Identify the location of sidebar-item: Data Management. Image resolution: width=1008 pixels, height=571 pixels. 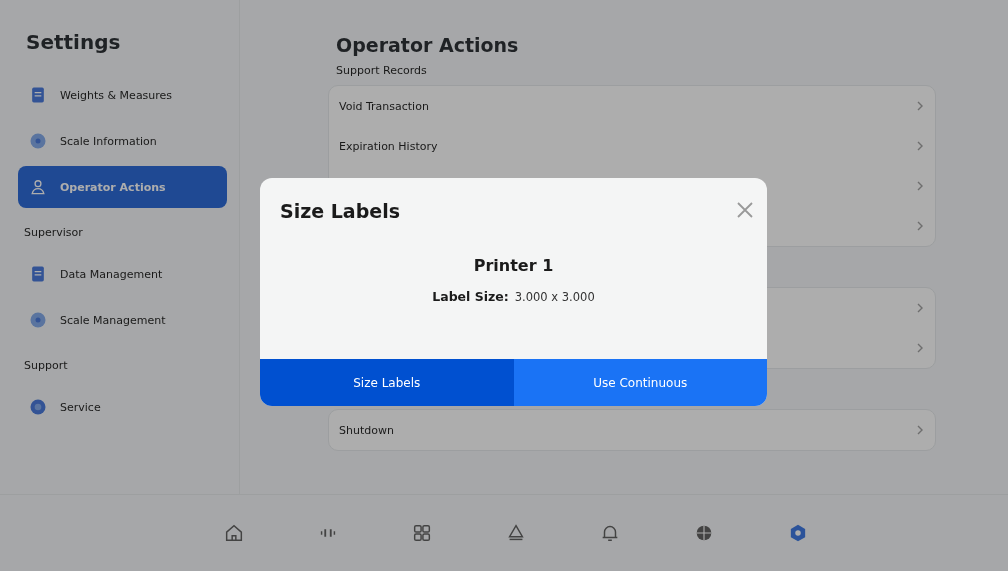
(122, 274).